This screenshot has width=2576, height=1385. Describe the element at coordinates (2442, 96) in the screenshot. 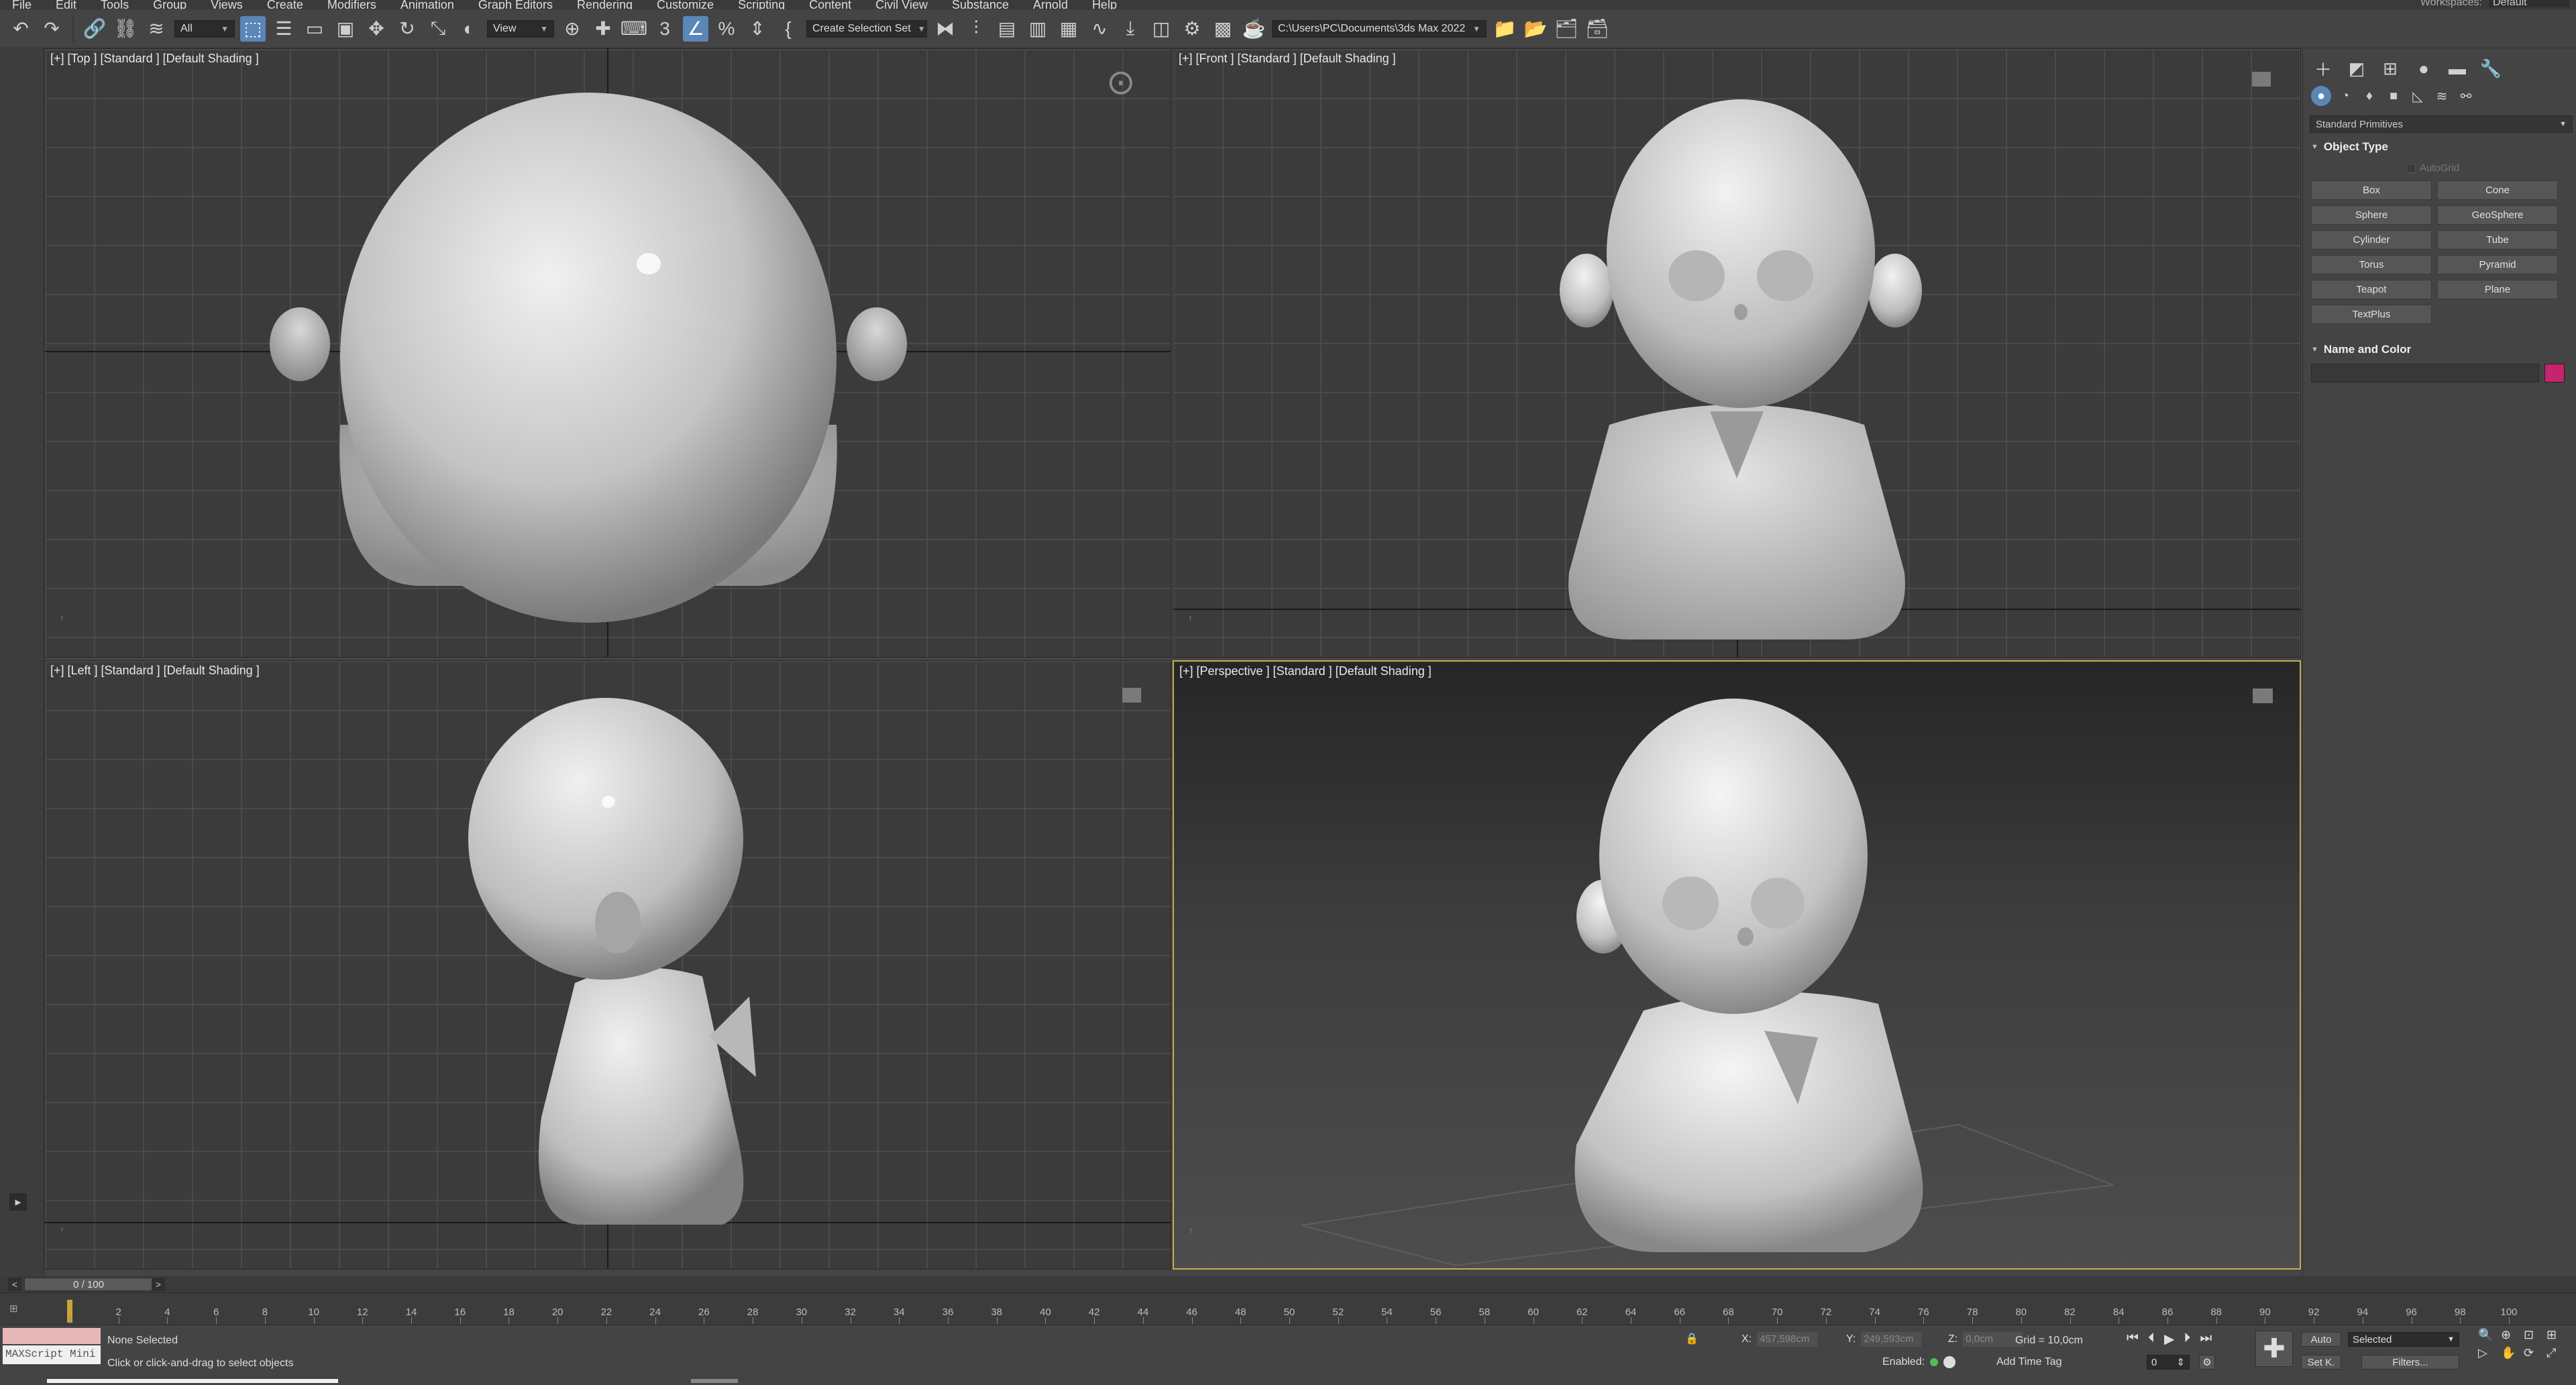

I see `spacewarps-icon: ≋` at that location.